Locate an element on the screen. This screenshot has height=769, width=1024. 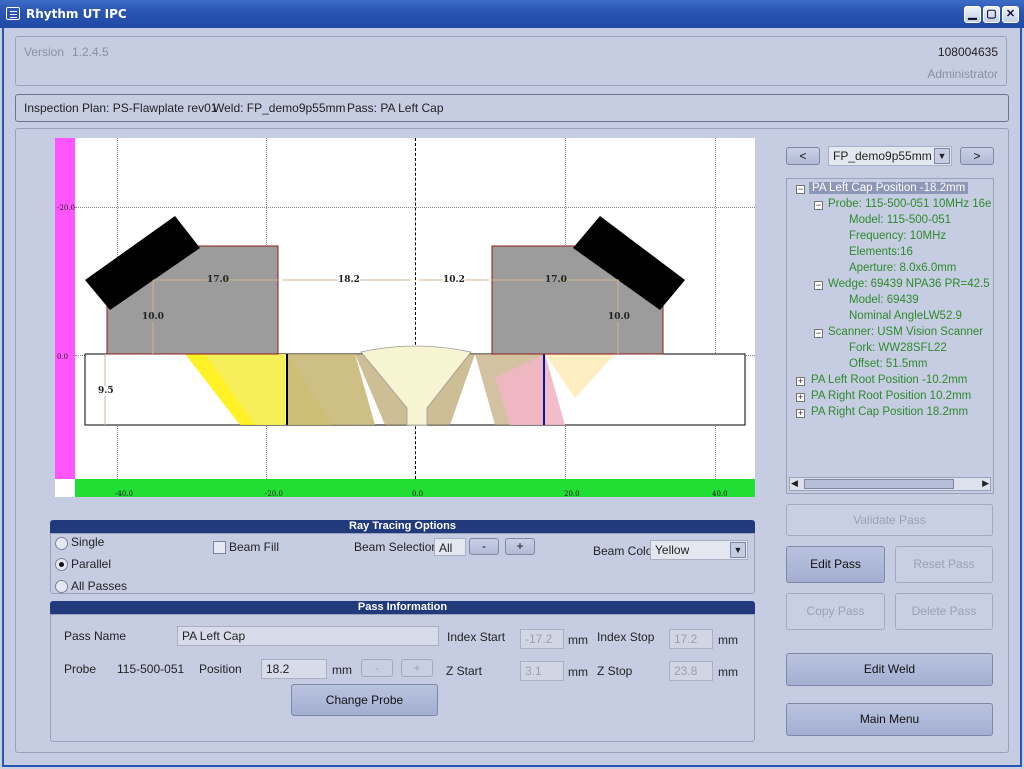
z-stop-input: 23.8 is located at coordinates (691, 671).